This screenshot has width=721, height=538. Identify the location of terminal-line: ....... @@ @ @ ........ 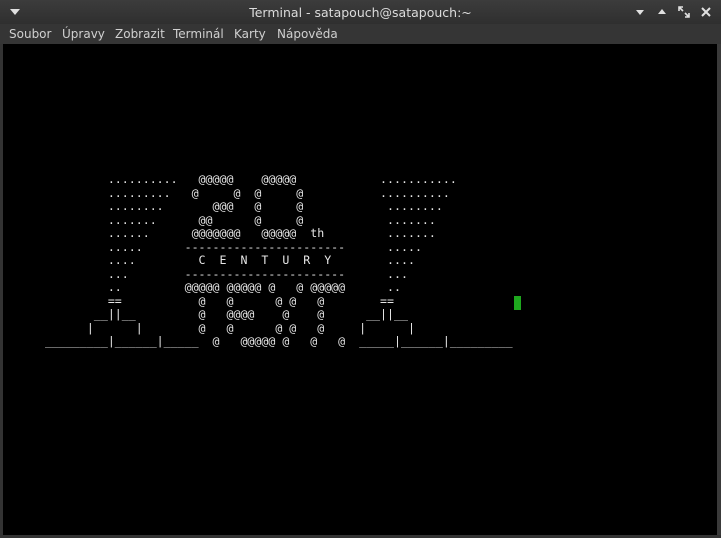
(240, 219).